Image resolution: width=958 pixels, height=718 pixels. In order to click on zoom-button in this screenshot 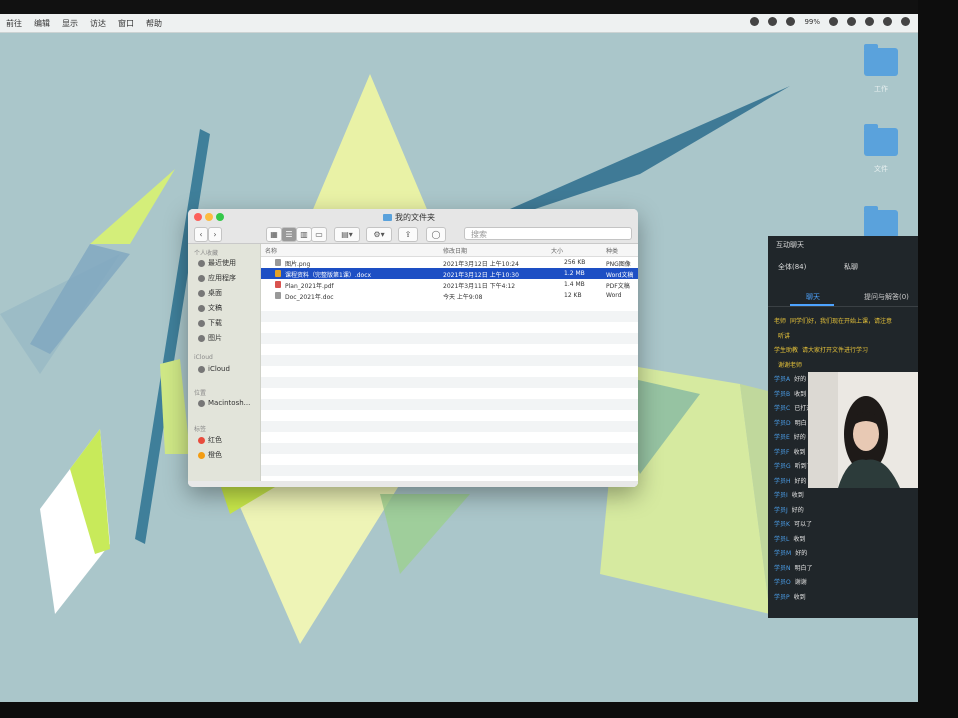, I will do `click(220, 217)`.